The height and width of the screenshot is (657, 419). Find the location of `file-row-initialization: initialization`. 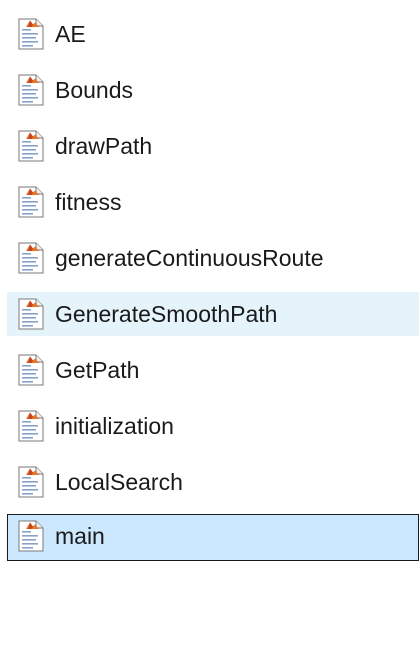

file-row-initialization: initialization is located at coordinates (213, 426).